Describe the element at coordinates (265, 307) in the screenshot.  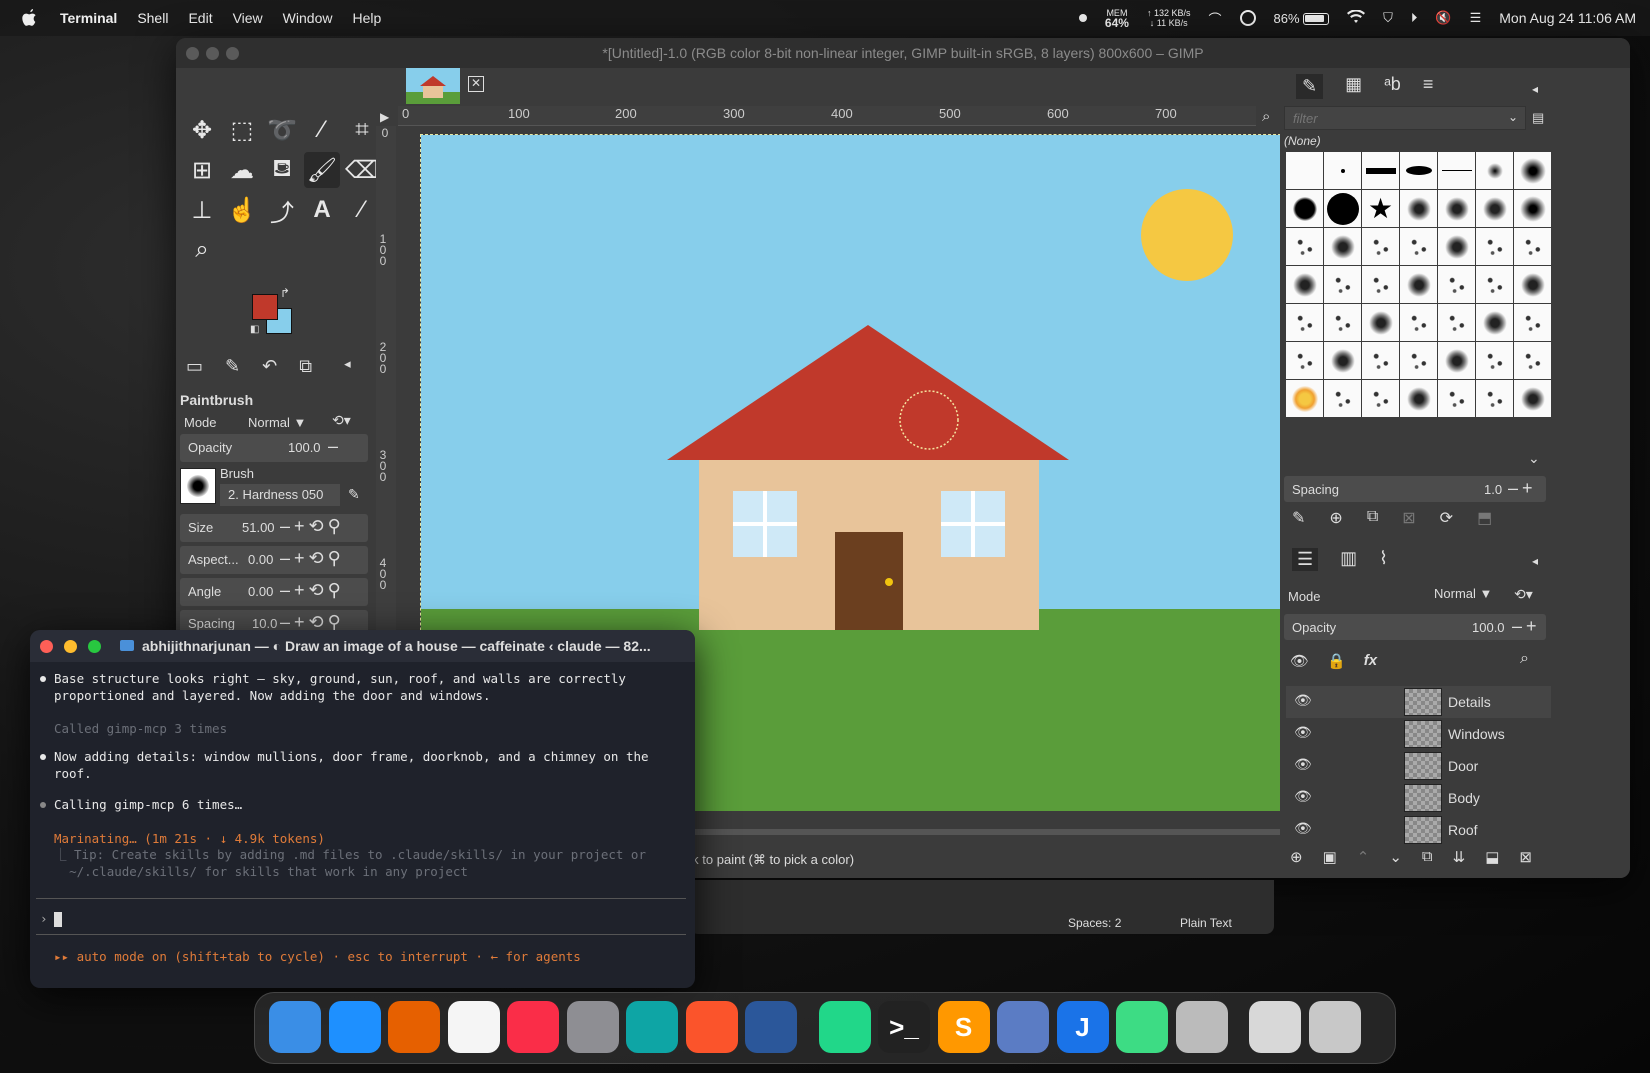
I see `foreground-color-swatch` at that location.